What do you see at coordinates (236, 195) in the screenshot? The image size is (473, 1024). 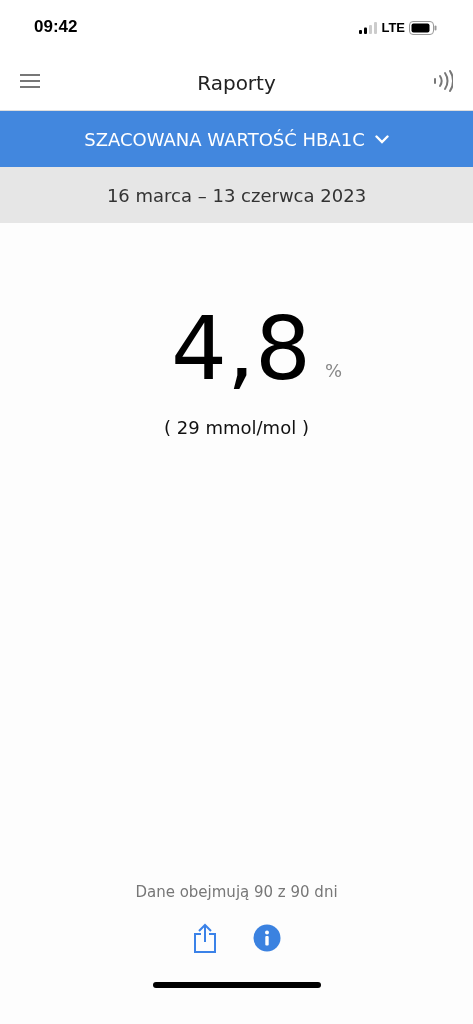 I see `date-range: 16 marca – 13 czerwca 2023` at bounding box center [236, 195].